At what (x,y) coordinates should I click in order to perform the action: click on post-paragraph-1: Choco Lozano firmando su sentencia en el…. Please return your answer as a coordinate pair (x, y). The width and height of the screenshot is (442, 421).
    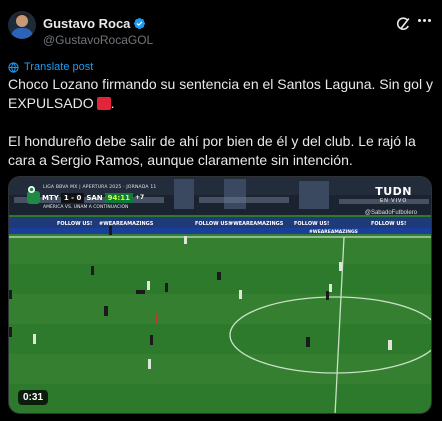
    Looking at the image, I should click on (222, 94).